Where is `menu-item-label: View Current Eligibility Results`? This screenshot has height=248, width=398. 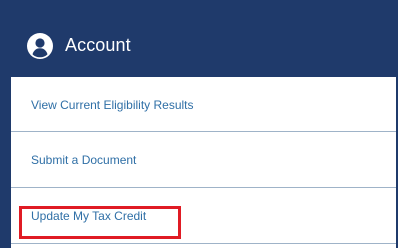
menu-item-label: View Current Eligibility Results is located at coordinates (112, 105).